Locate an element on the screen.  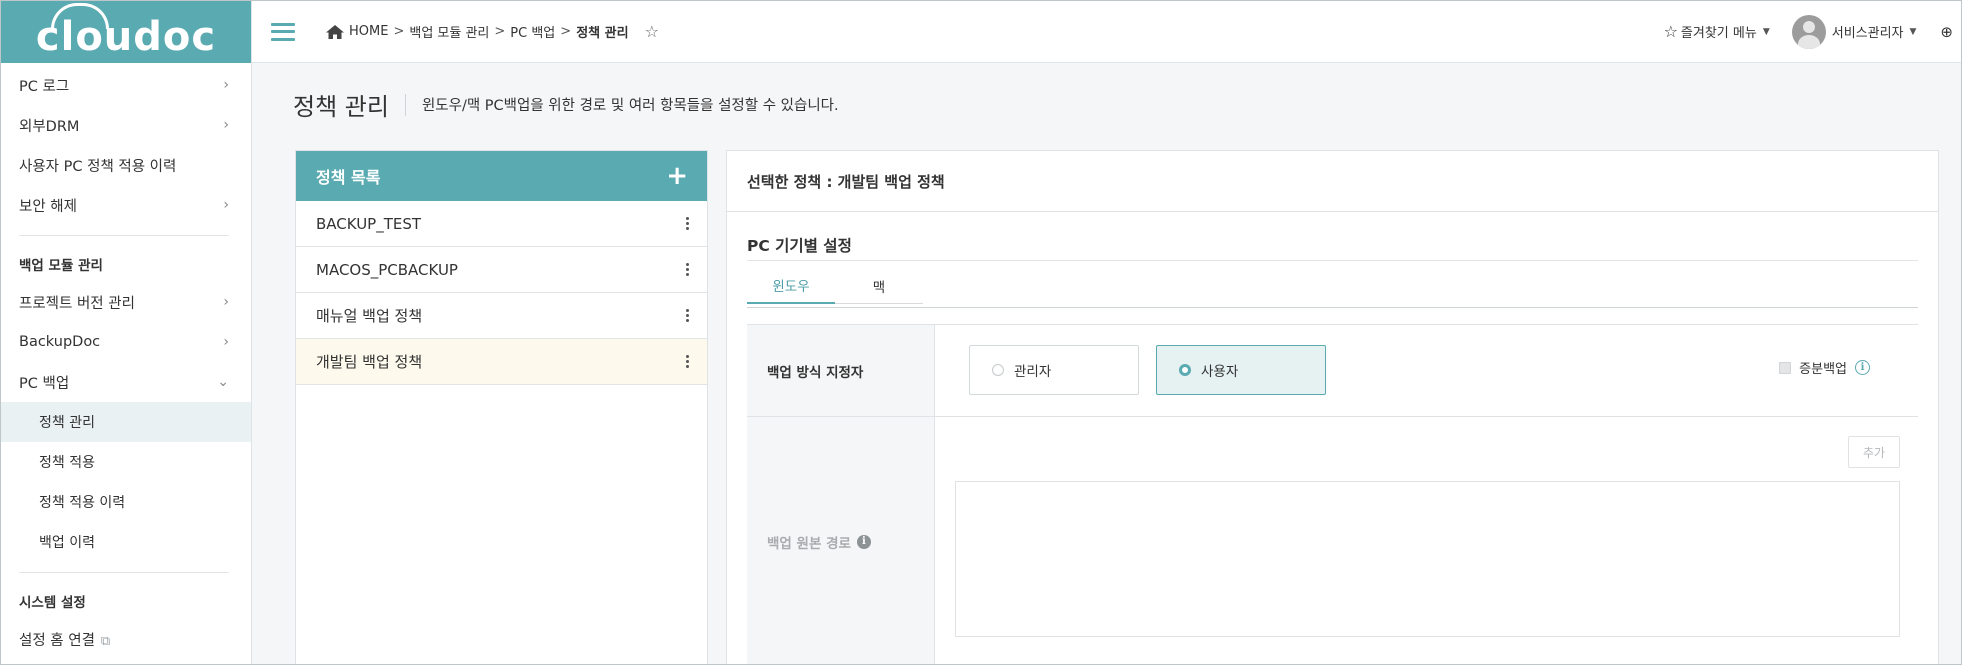
sidebar-item-external-drm: 외부DRM › is located at coordinates (126, 125).